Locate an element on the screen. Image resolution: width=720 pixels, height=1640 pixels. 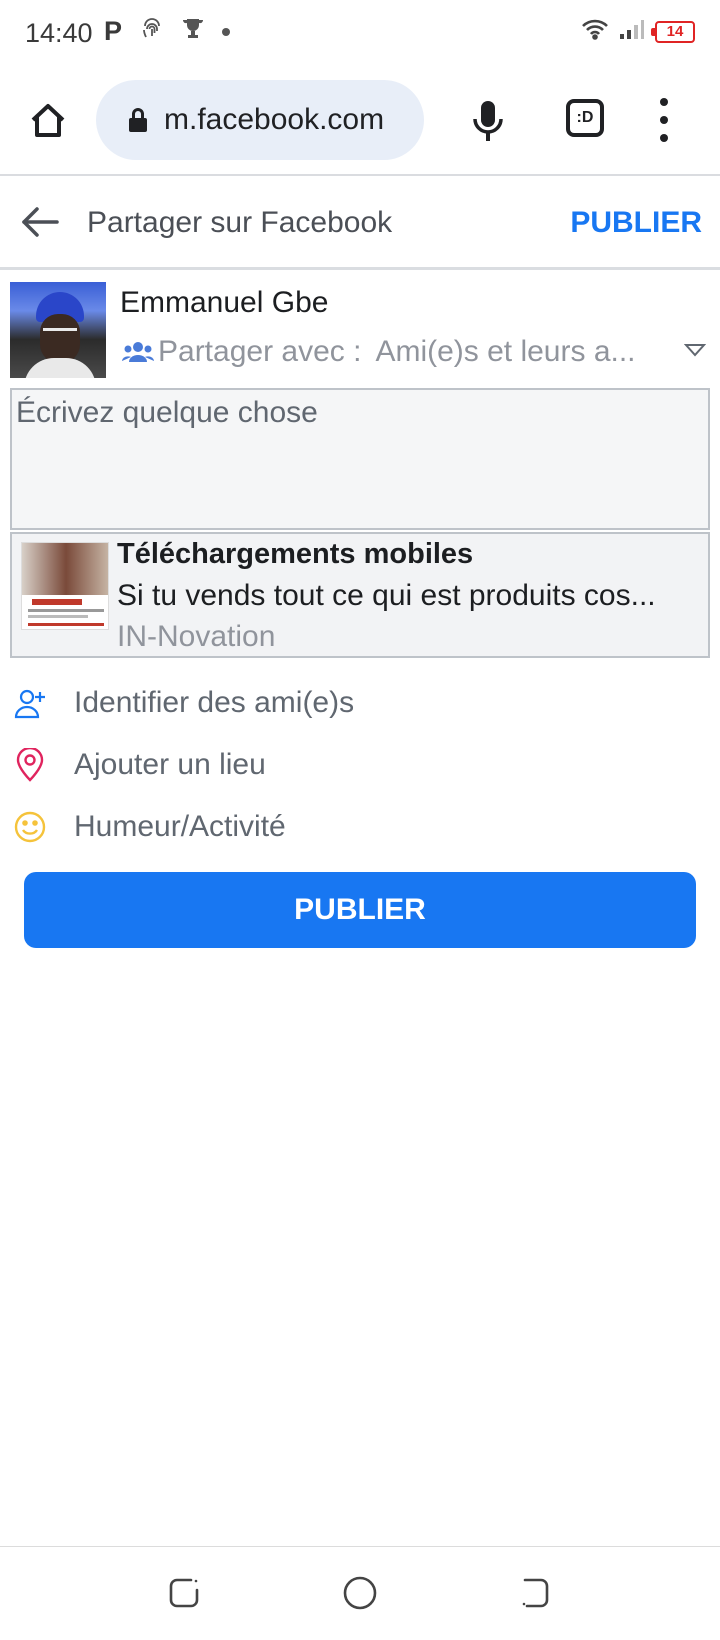
friends-icon is located at coordinates (139, 352).